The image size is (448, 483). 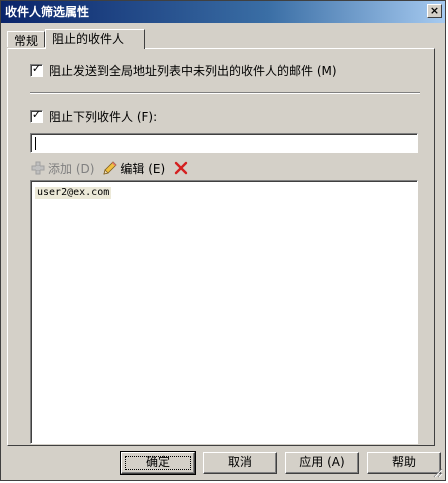 I want to click on window-title: 收件人筛选属性, so click(x=47, y=12).